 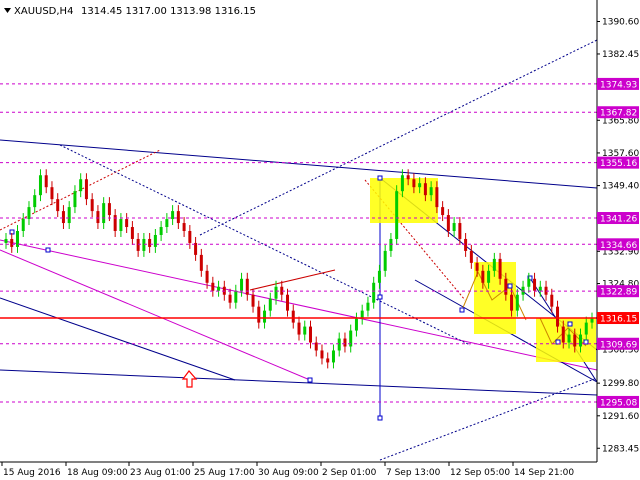 I want to click on y-tick-label: 1299.80, so click(x=620, y=384).